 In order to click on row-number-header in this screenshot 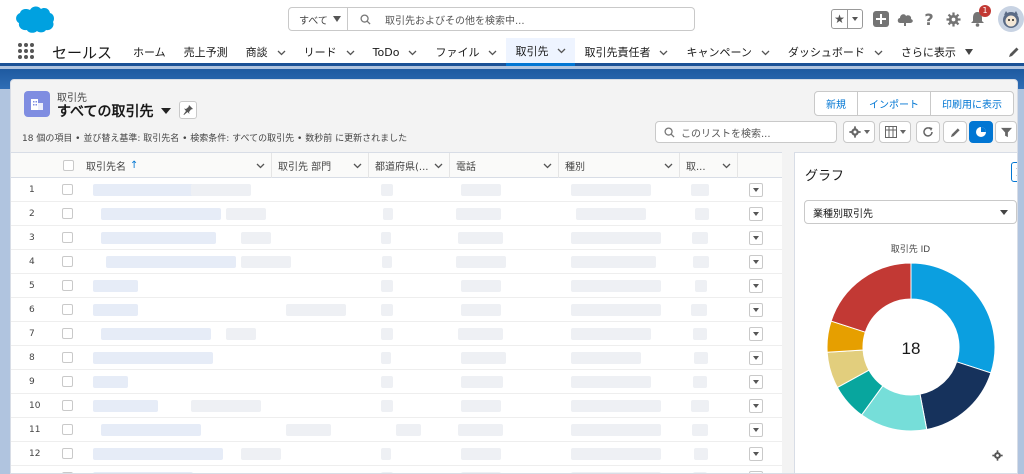, I will do `click(33, 165)`.